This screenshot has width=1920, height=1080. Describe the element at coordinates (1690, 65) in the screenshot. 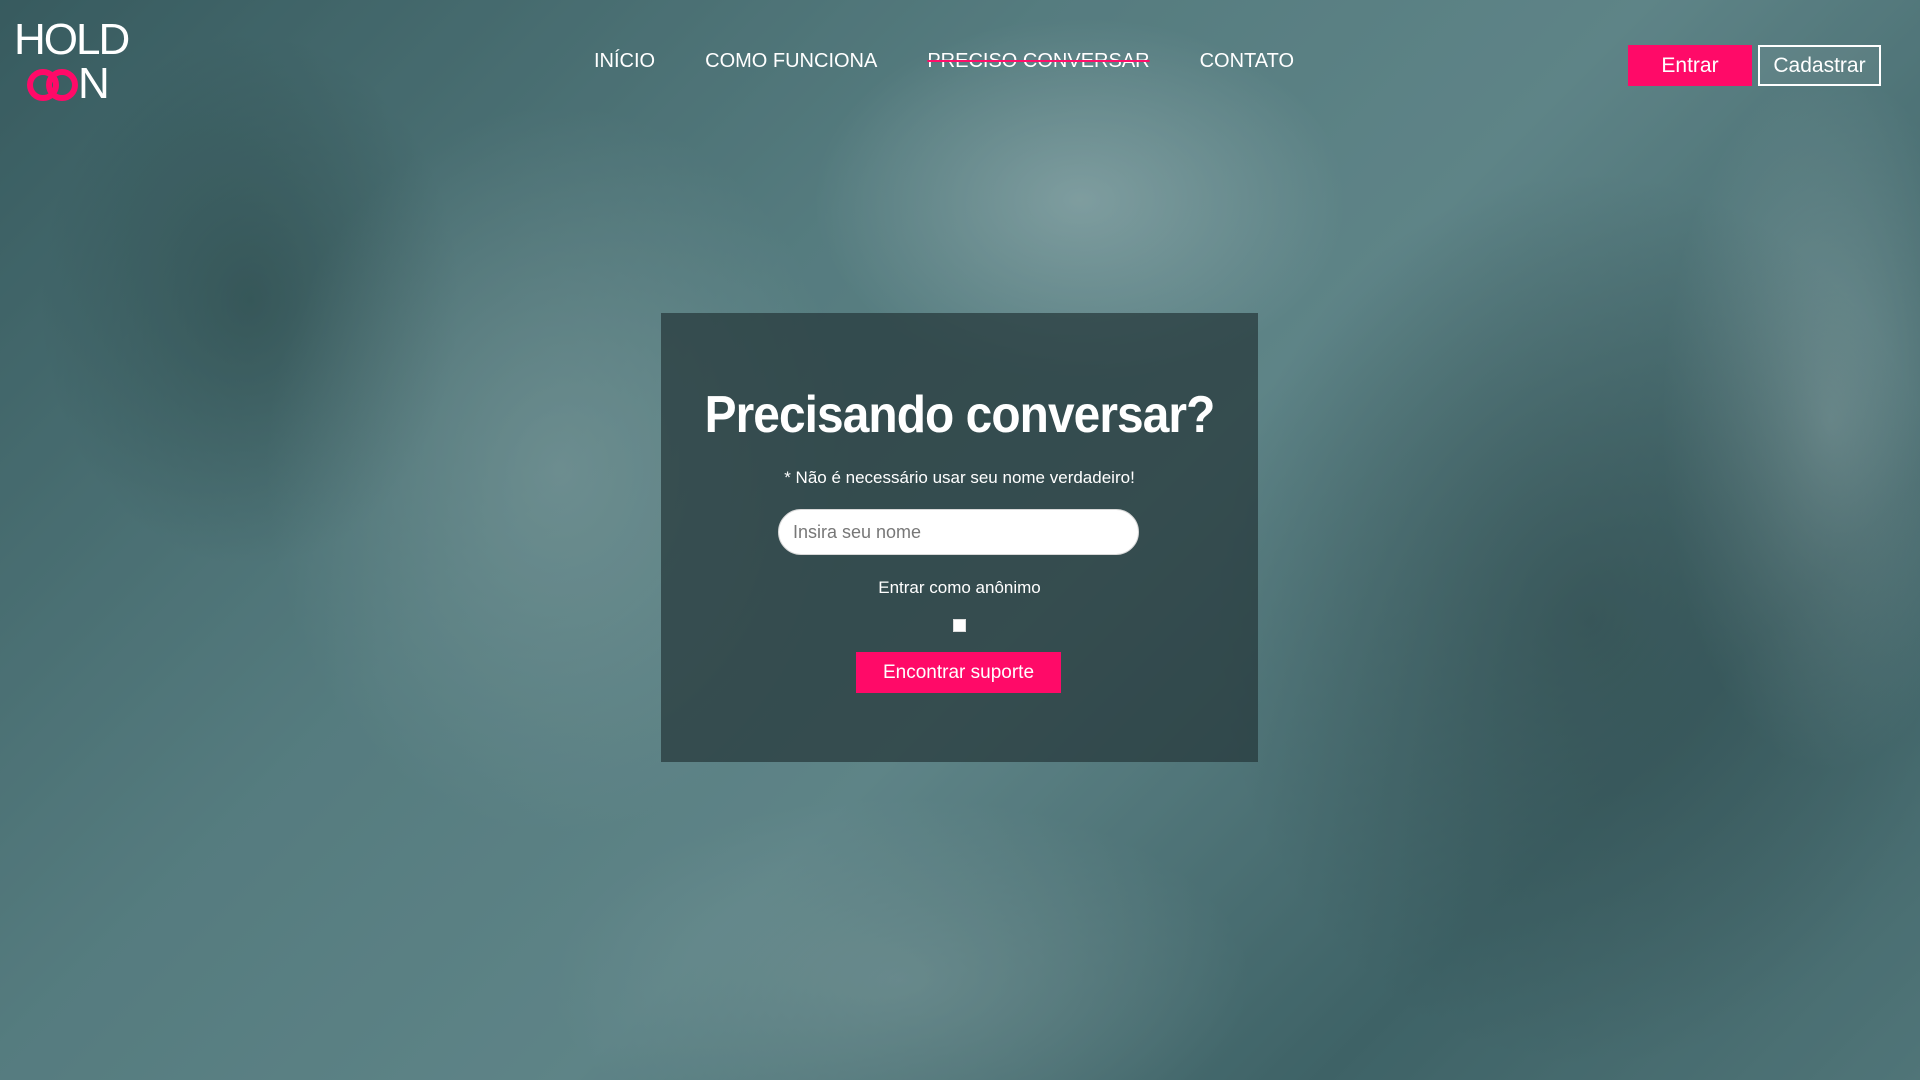

I see `login-button: Entrar` at that location.